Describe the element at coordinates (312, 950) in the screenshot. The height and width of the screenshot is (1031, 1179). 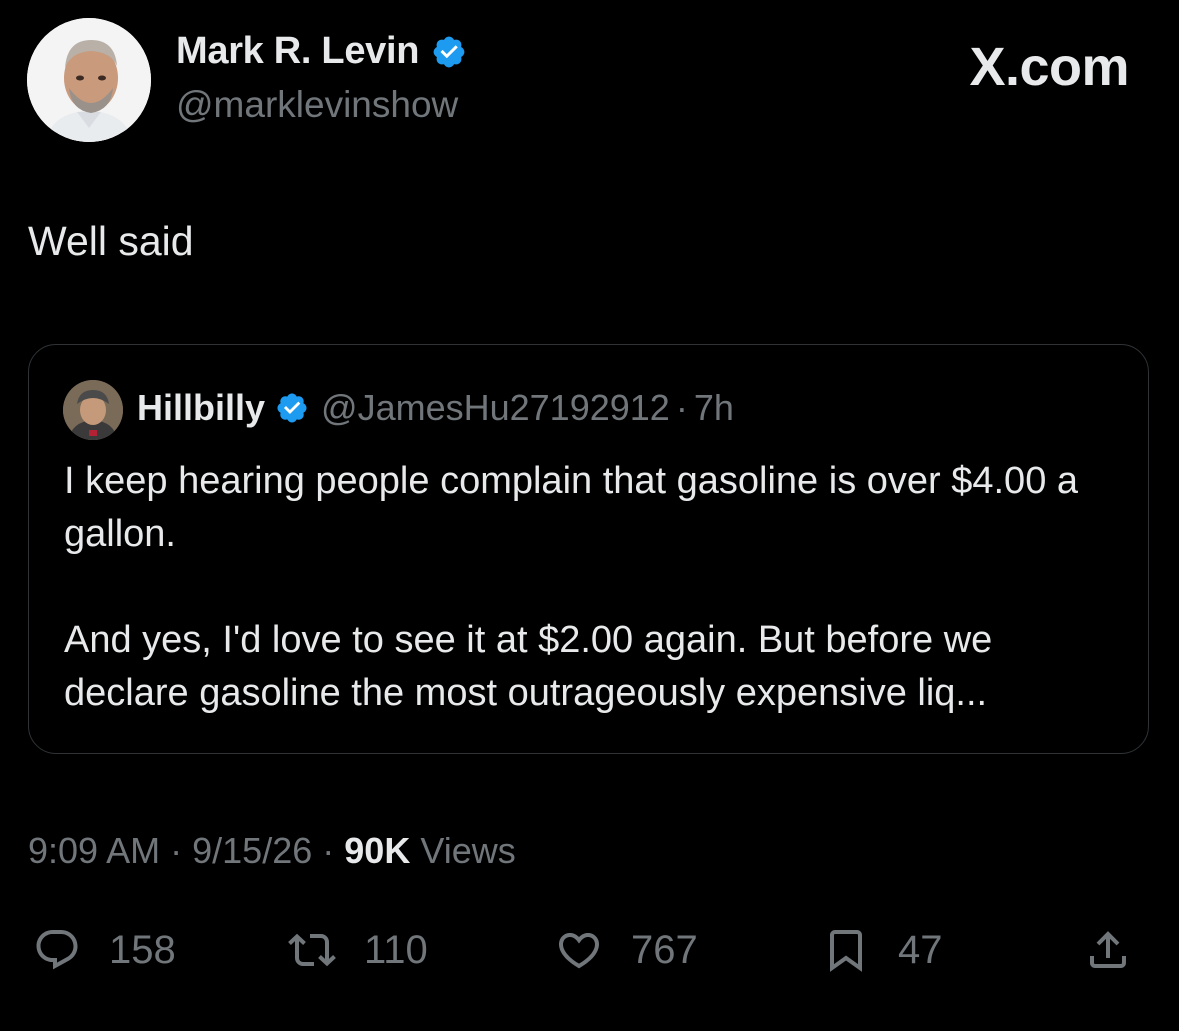
I see `repost-icon` at that location.